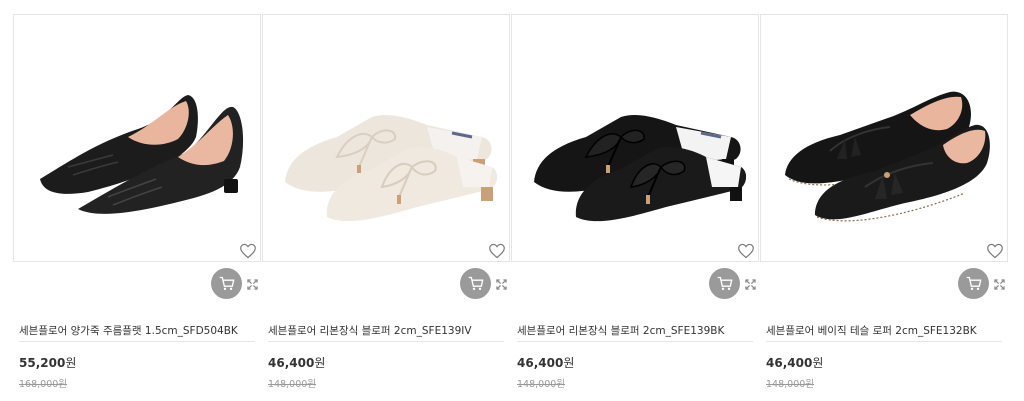 This screenshot has width=1024, height=401. I want to click on product-name: 세븐플로어 리본장식 블로퍼 2cm_SFE139BK, so click(635, 330).